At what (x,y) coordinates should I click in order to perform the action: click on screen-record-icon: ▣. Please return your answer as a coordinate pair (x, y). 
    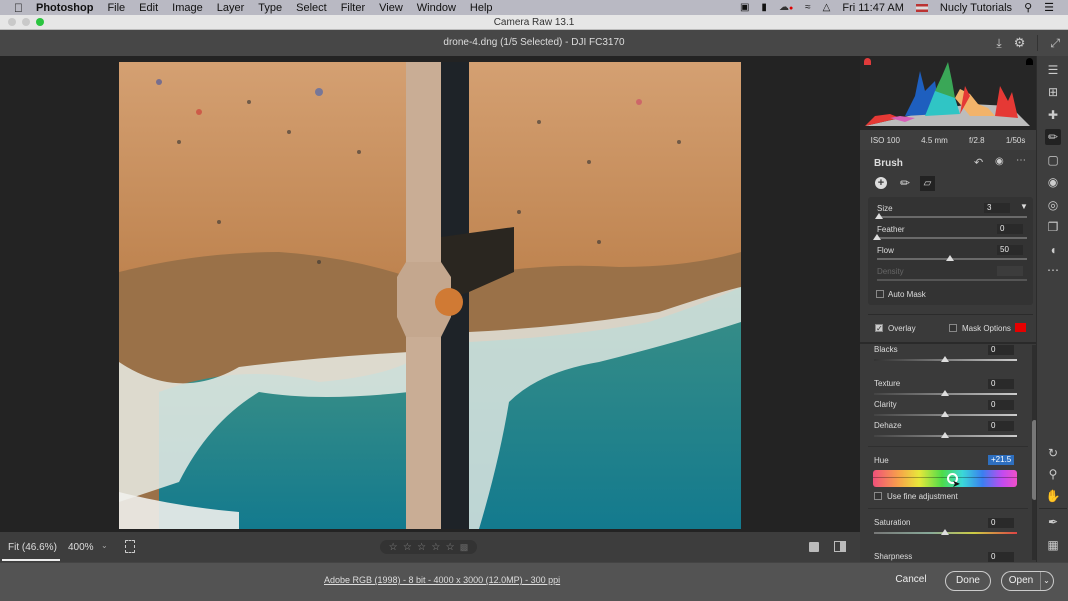
    Looking at the image, I should click on (744, 7).